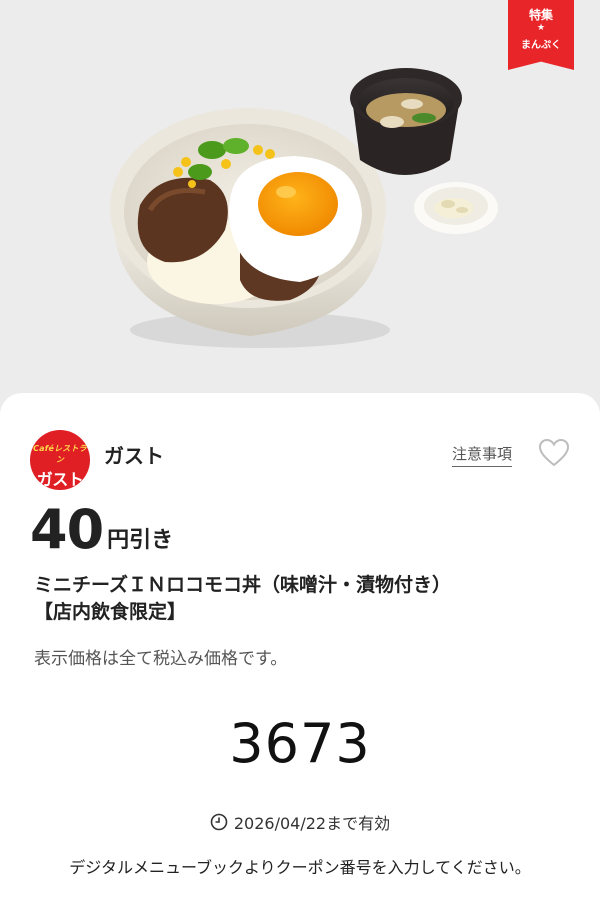  Describe the element at coordinates (541, 28) in the screenshot. I see `star-icon: ★` at that location.